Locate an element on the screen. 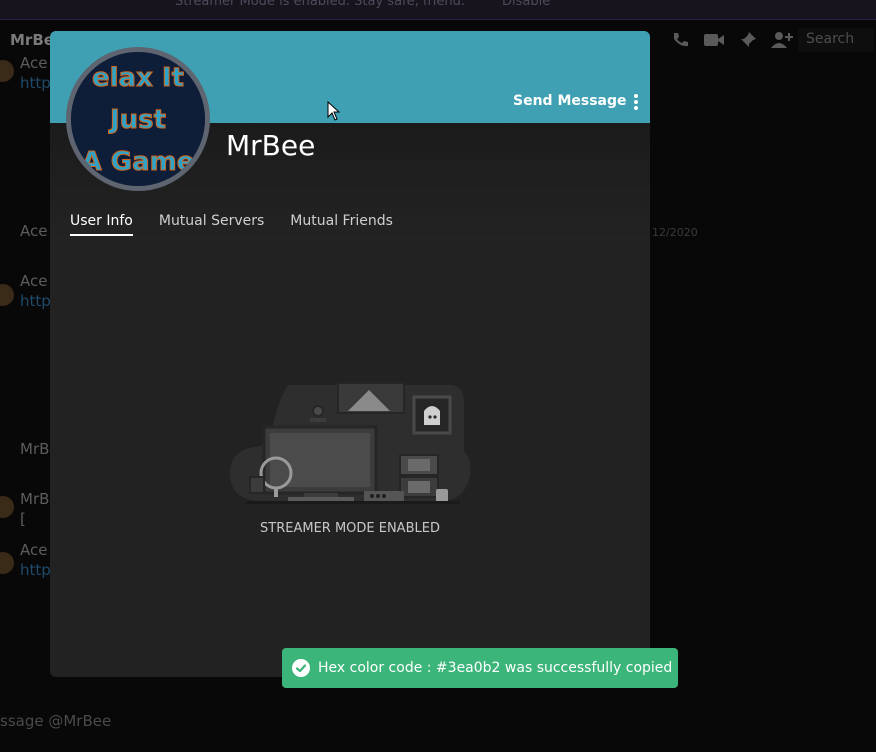  tab-mutual-servers: Mutual Servers is located at coordinates (211, 224).